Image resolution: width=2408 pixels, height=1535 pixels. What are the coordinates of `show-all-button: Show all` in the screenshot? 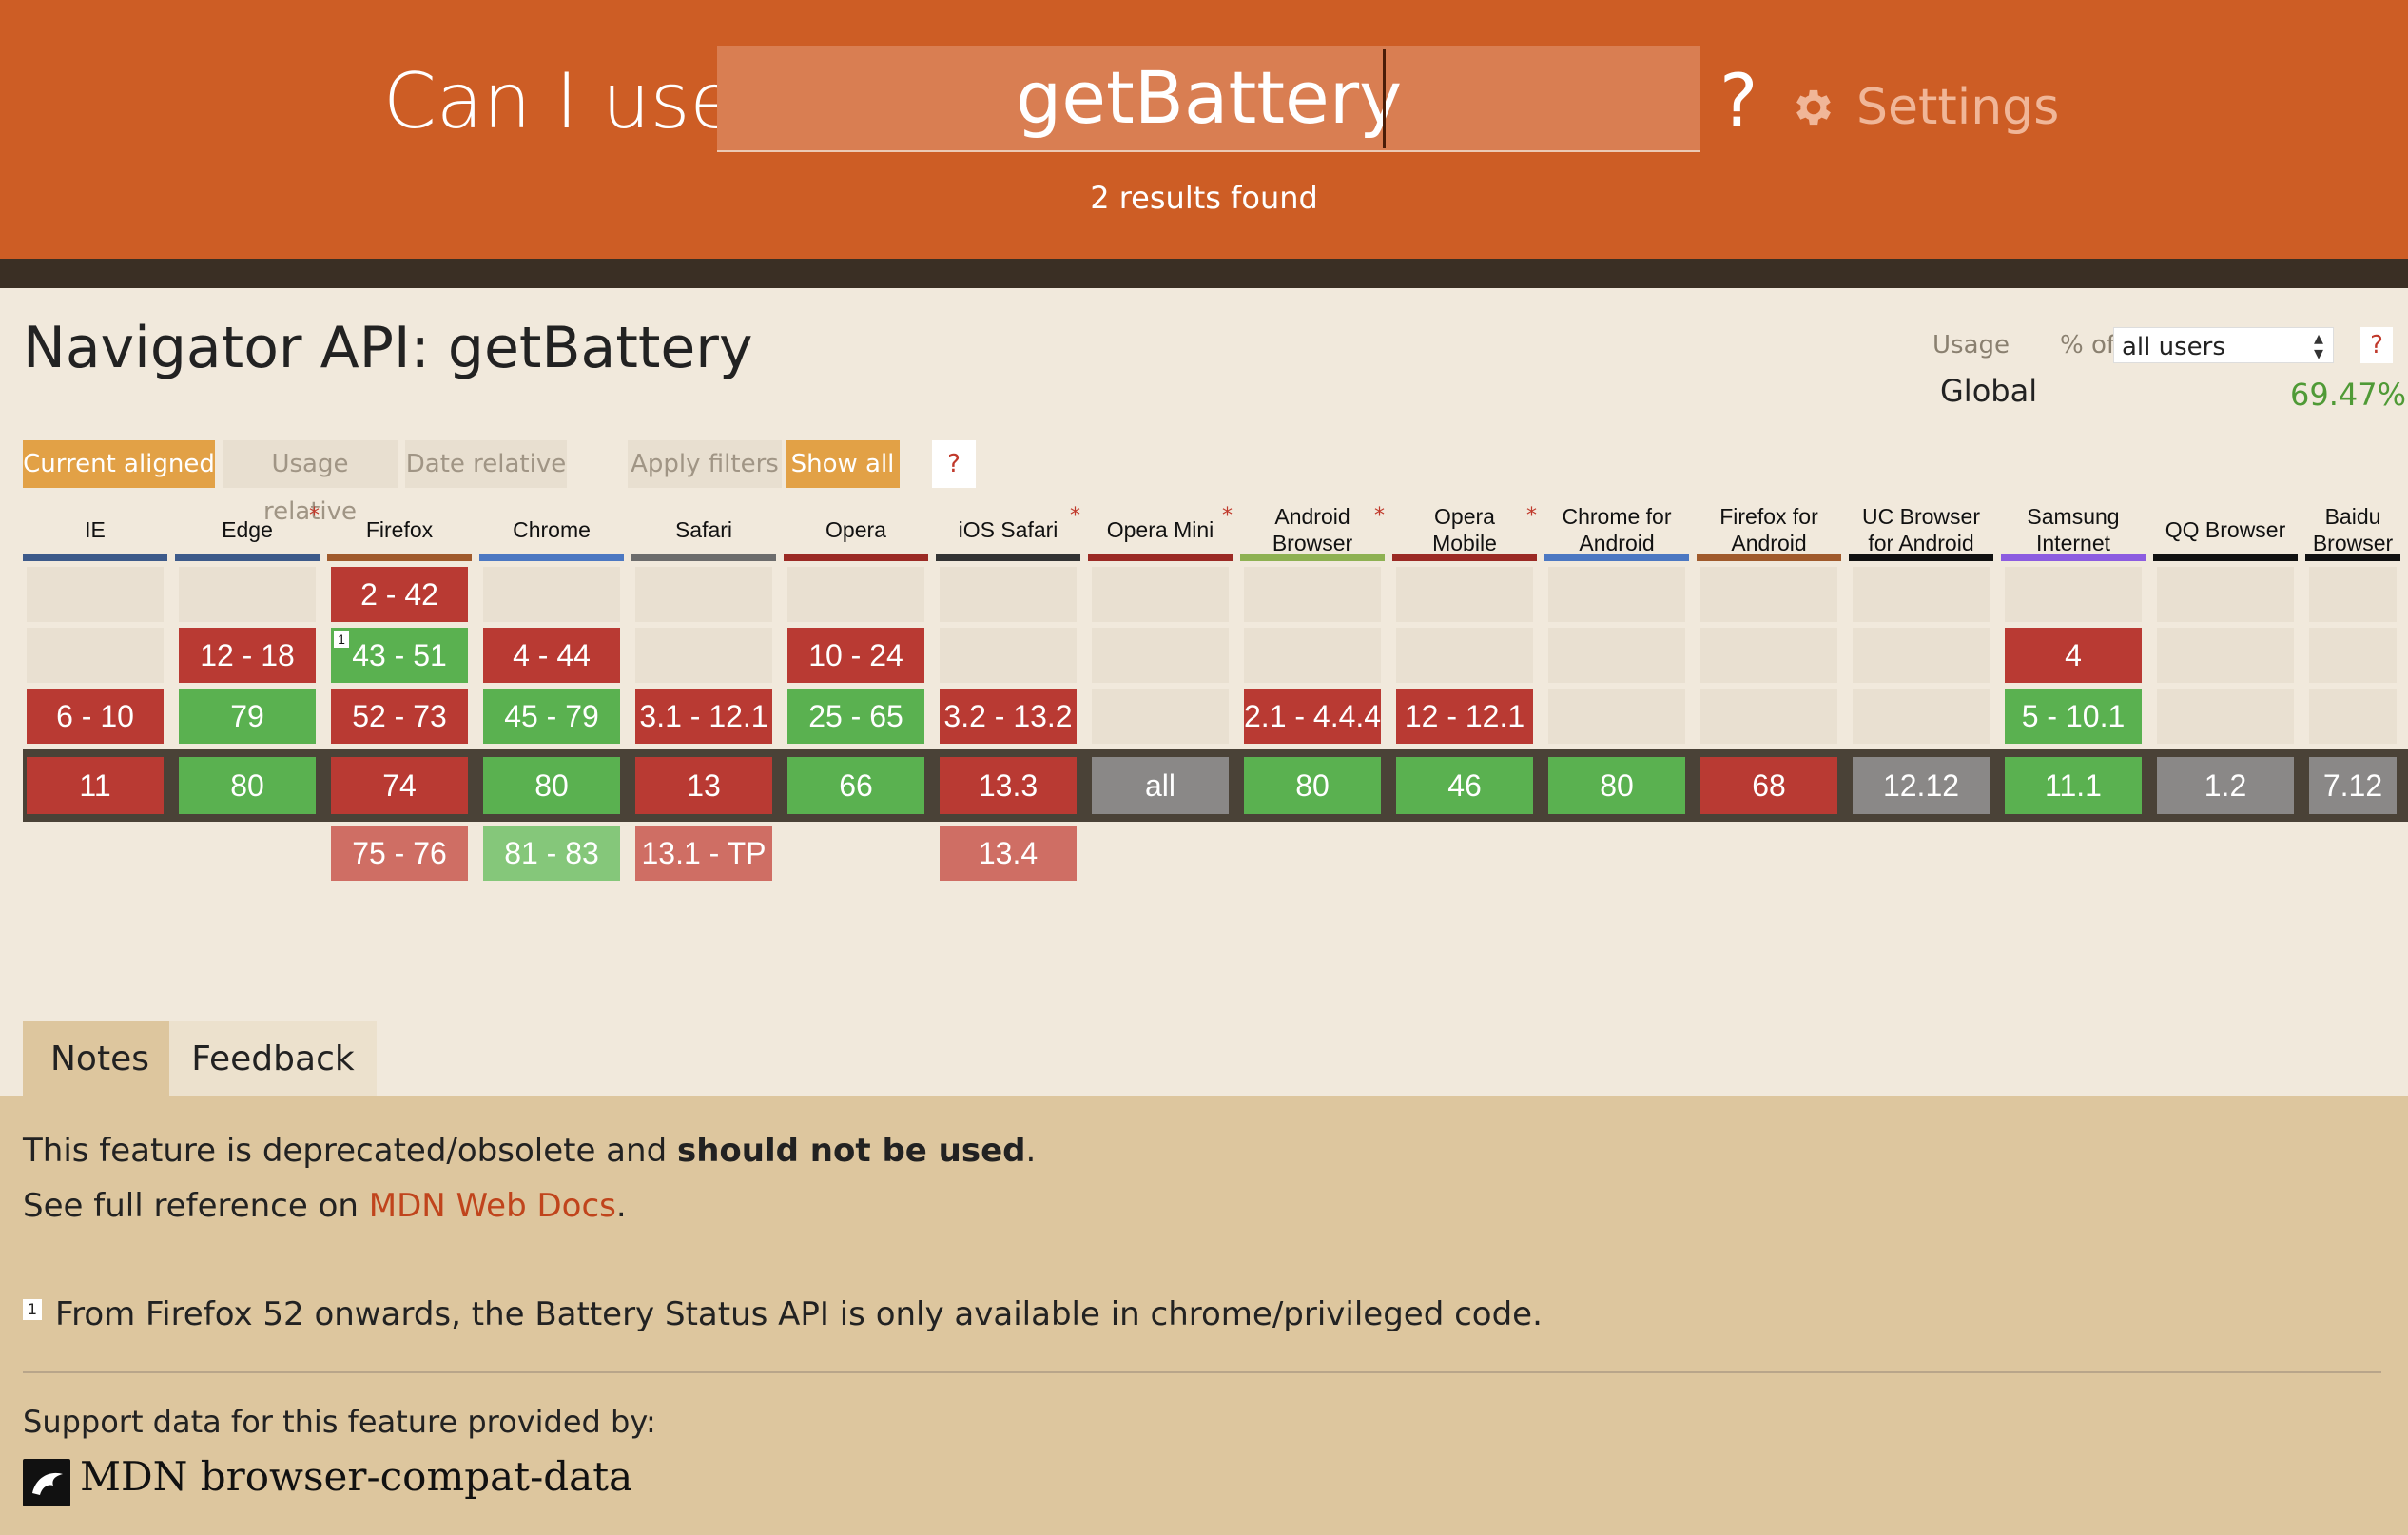 It's located at (843, 464).